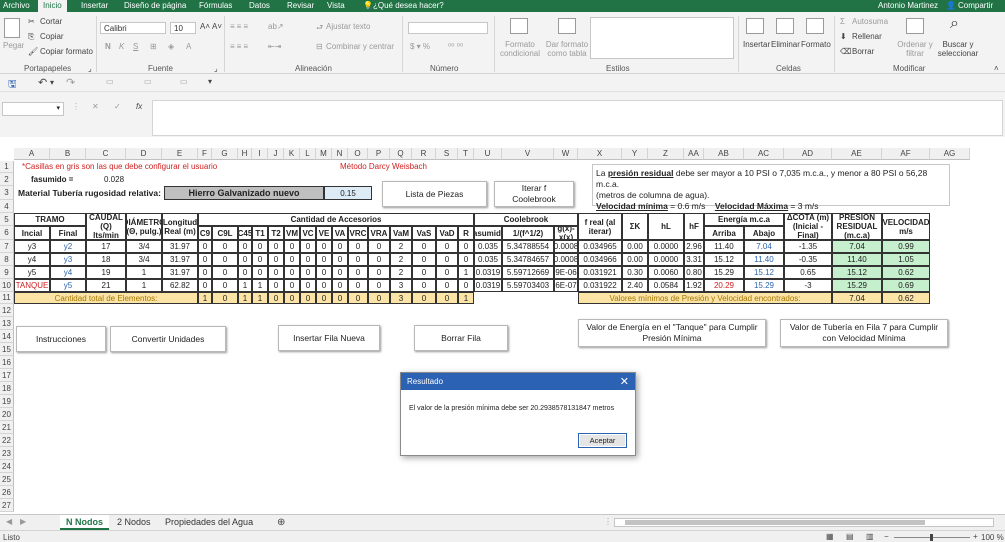  I want to click on column-header: A, so click(32, 154).